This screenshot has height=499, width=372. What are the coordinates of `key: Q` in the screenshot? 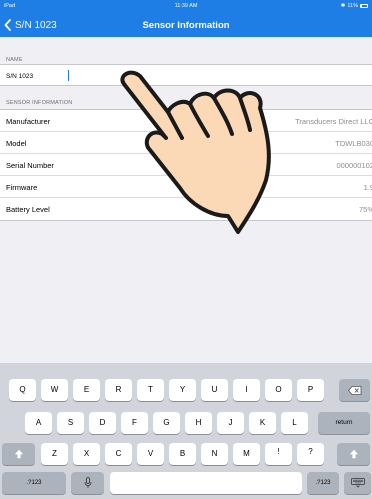 It's located at (22, 390).